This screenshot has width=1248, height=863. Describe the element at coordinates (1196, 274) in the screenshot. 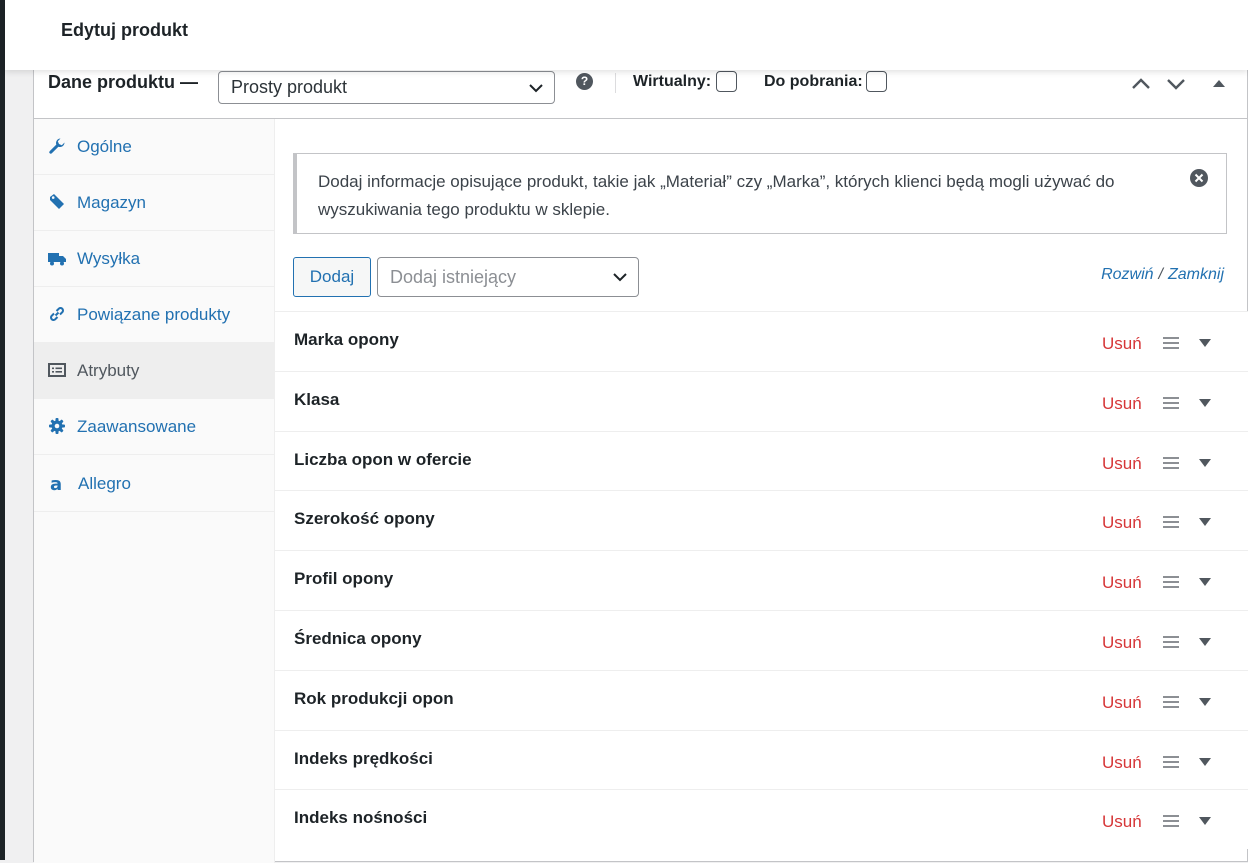

I see `collapse-all-link: Zamknij` at that location.